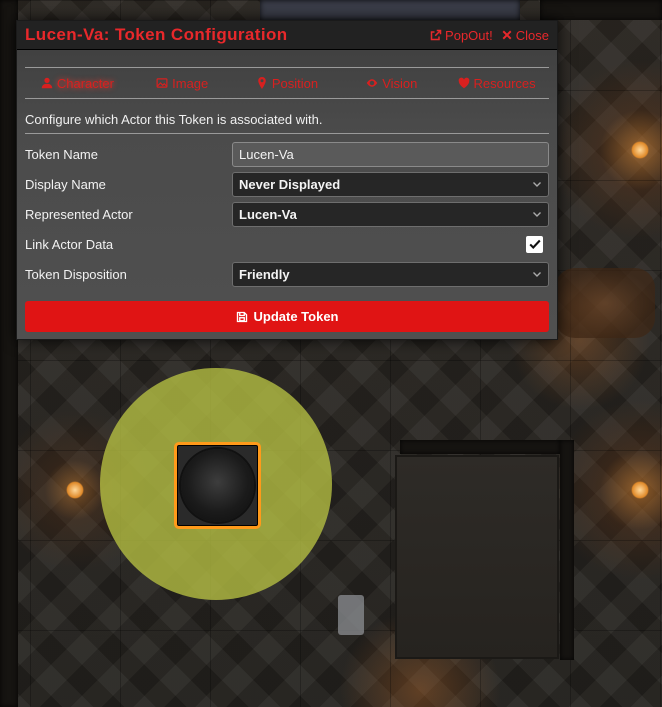 This screenshot has height=707, width=662. What do you see at coordinates (504, 83) in the screenshot?
I see `tab-label: Resources` at bounding box center [504, 83].